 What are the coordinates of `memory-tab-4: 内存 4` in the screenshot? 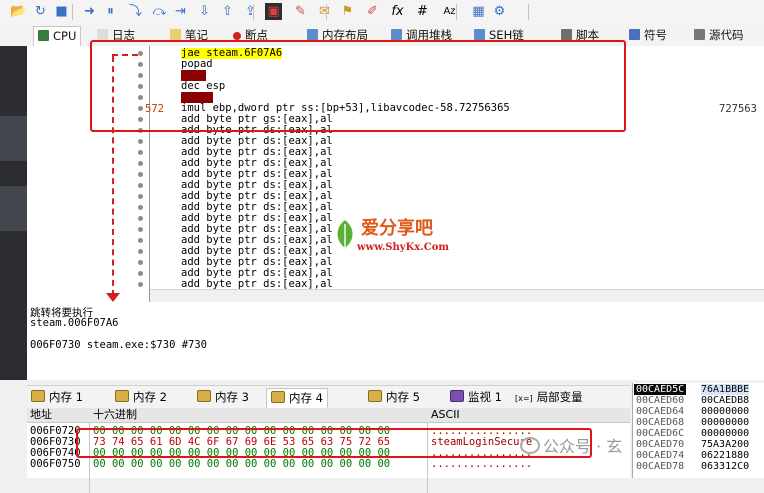 It's located at (297, 398).